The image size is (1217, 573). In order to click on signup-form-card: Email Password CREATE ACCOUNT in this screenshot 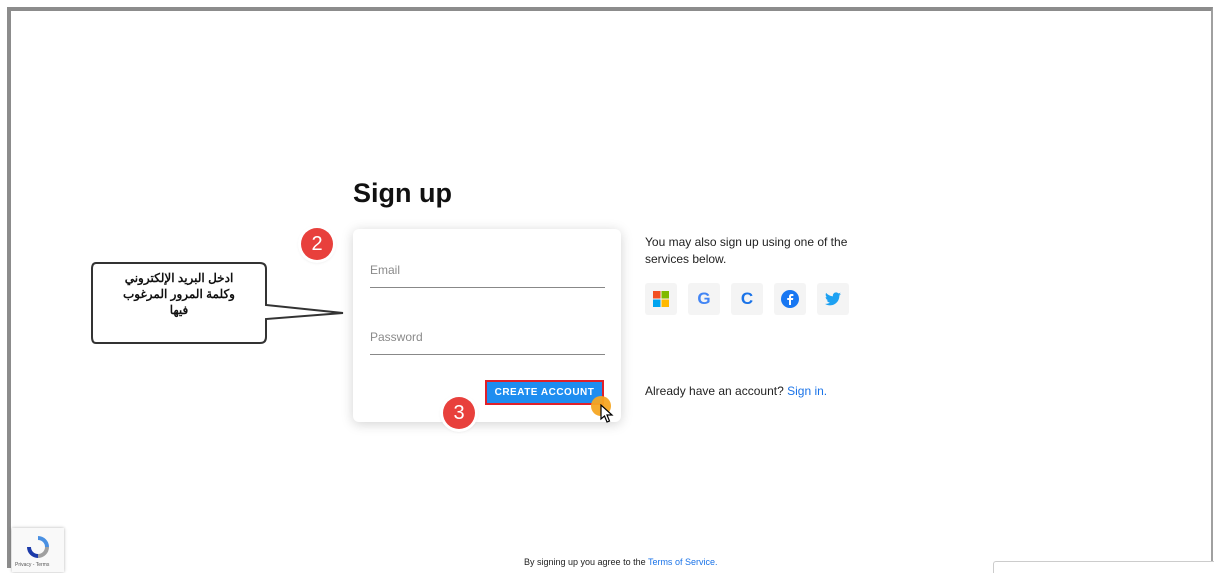, I will do `click(487, 325)`.